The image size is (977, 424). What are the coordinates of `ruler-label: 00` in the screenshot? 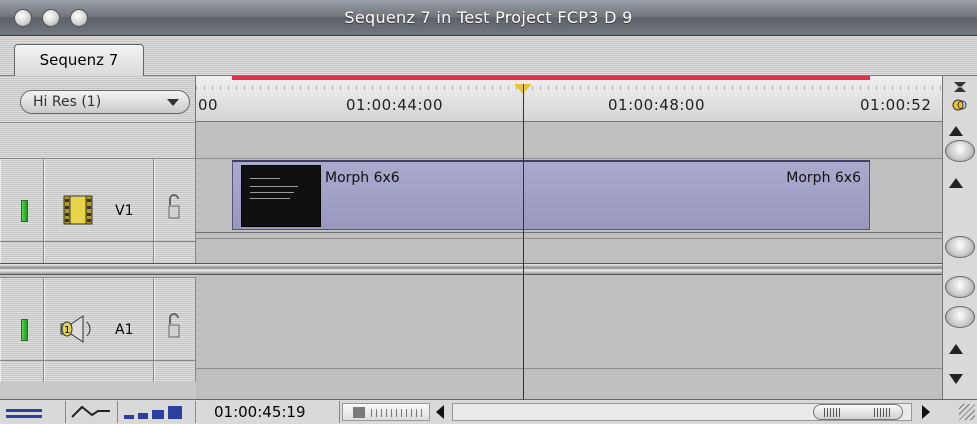 It's located at (208, 105).